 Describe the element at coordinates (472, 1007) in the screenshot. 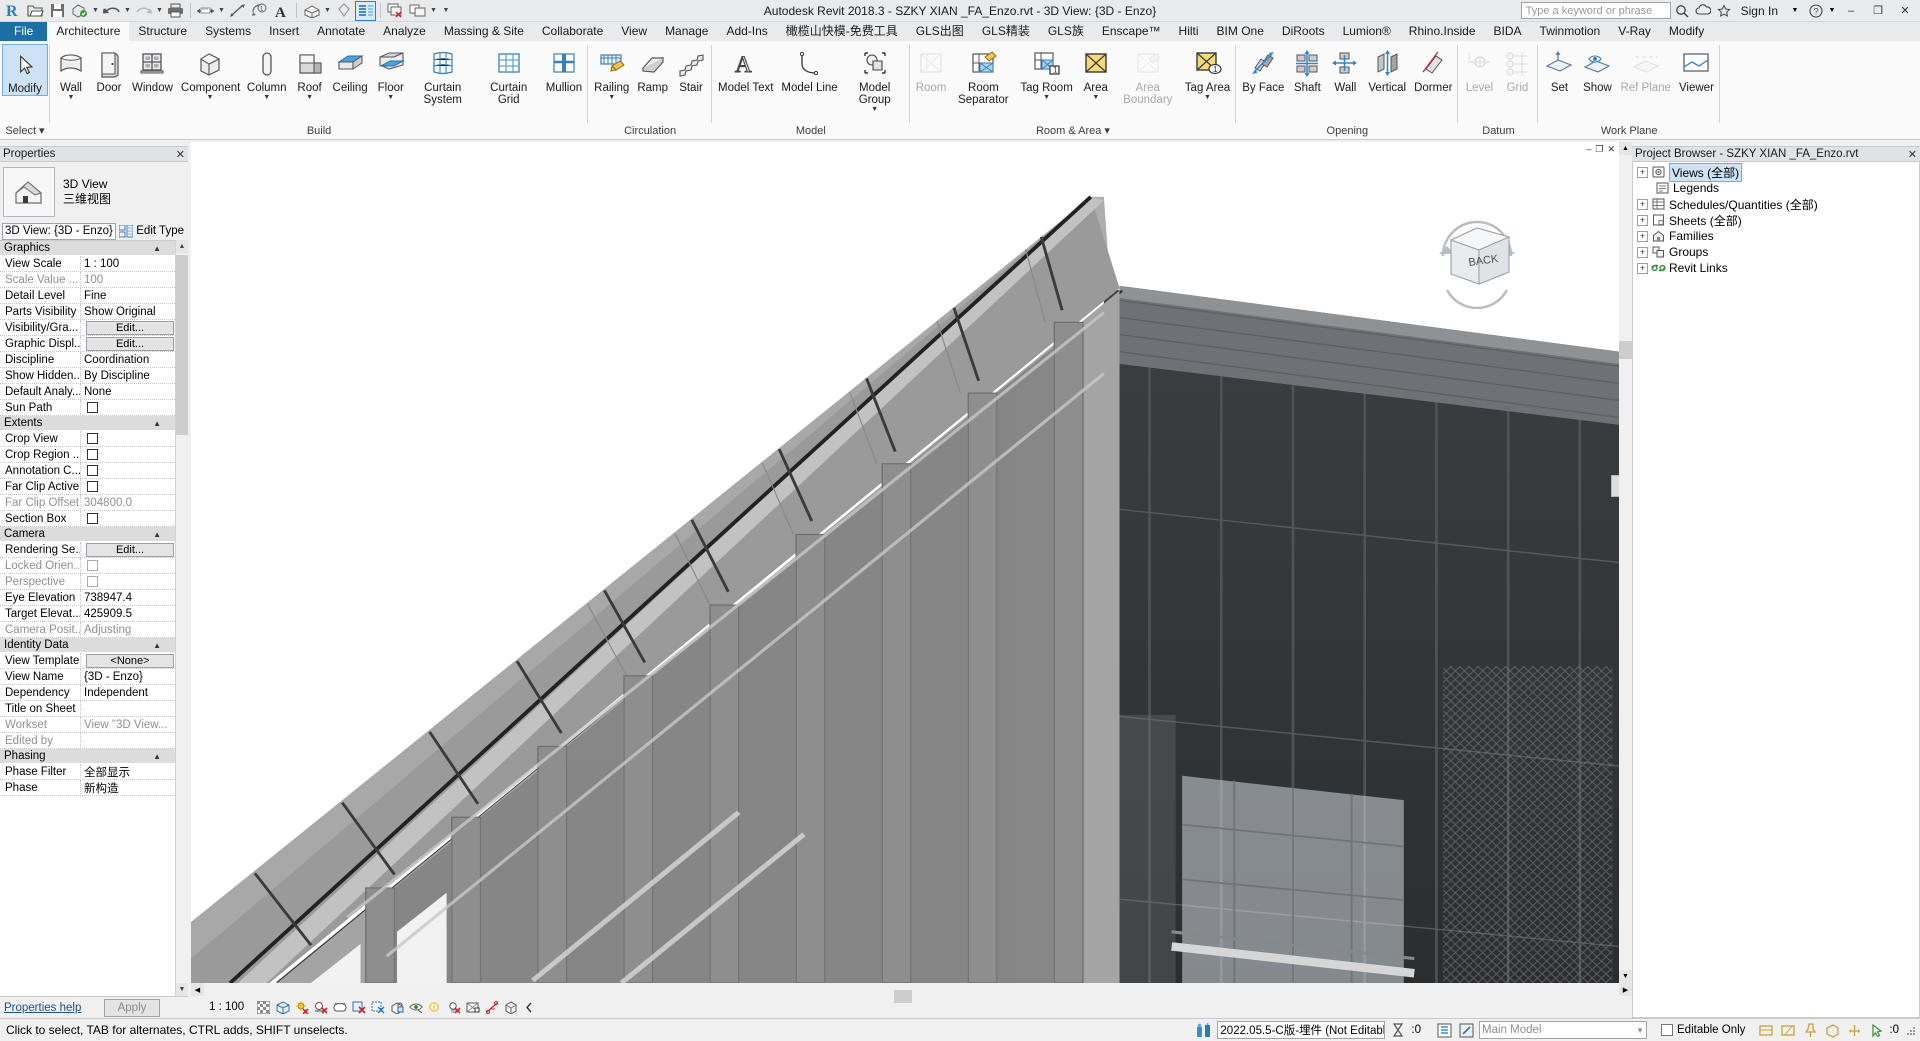

I see `analytical-model-icon` at that location.